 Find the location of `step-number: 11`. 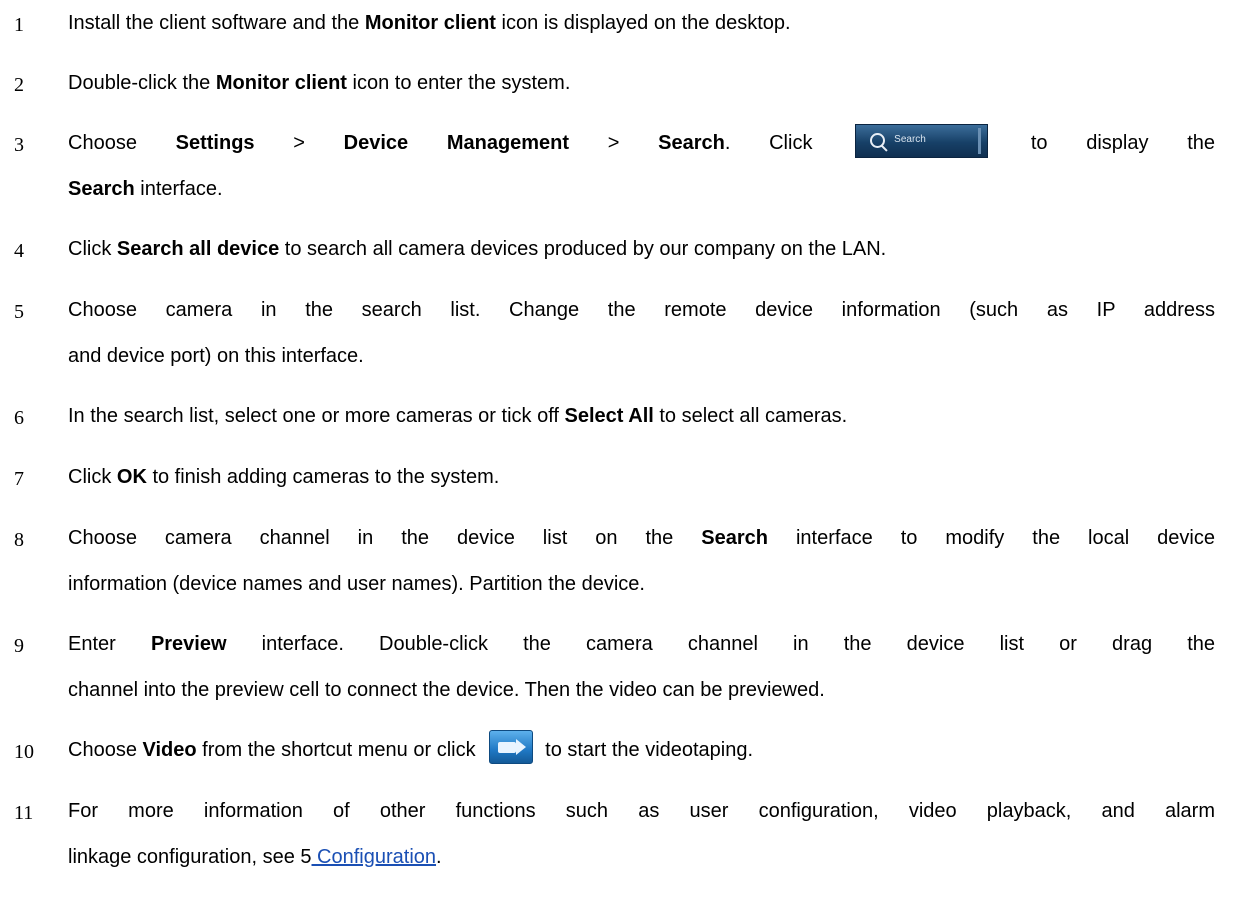

step-number: 11 is located at coordinates (24, 813).